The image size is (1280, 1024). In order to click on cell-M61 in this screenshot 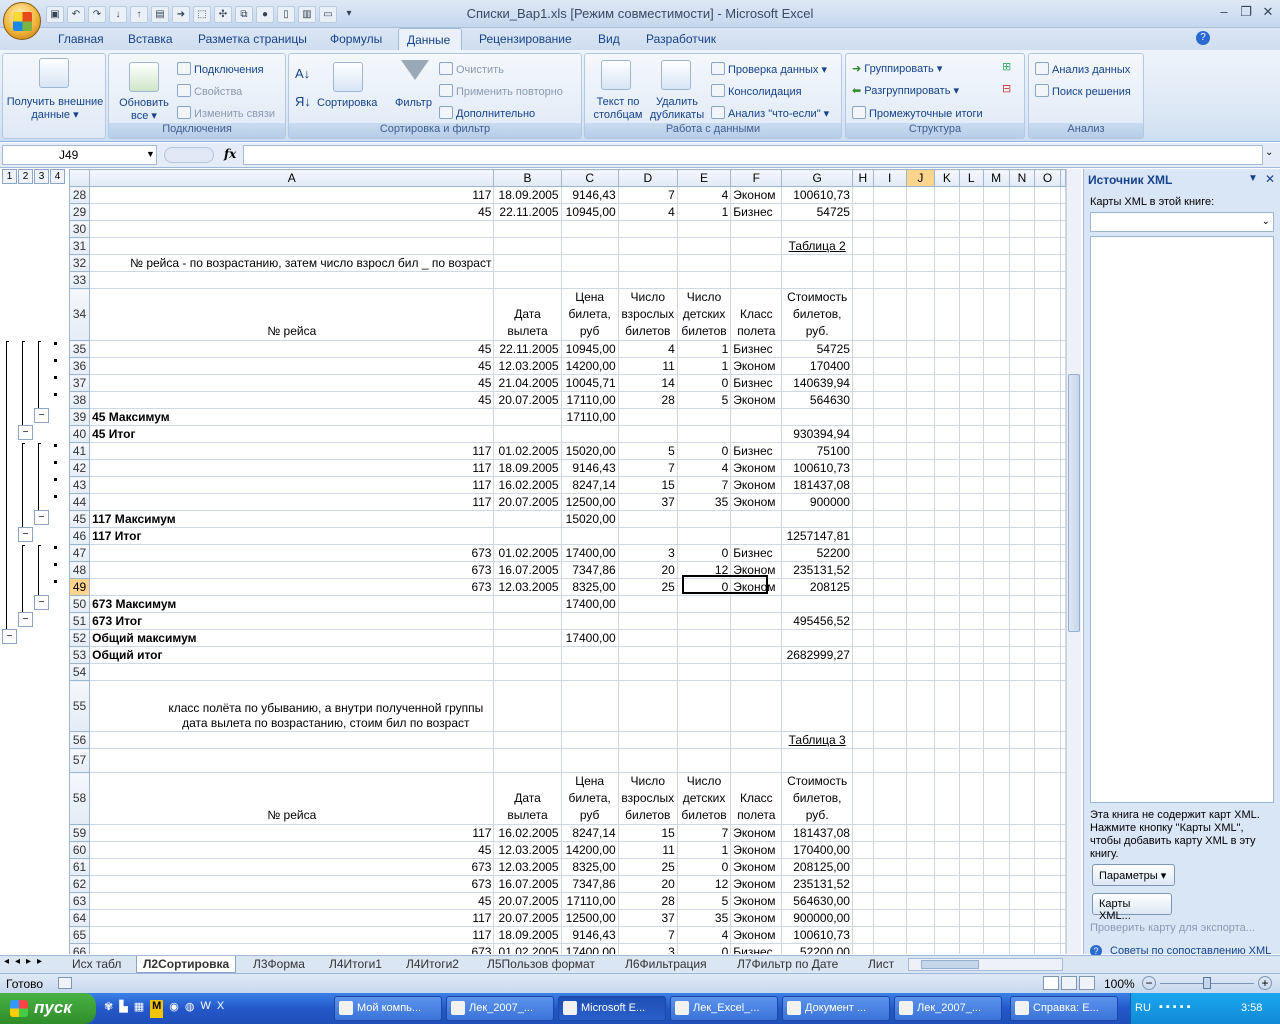, I will do `click(996, 867)`.